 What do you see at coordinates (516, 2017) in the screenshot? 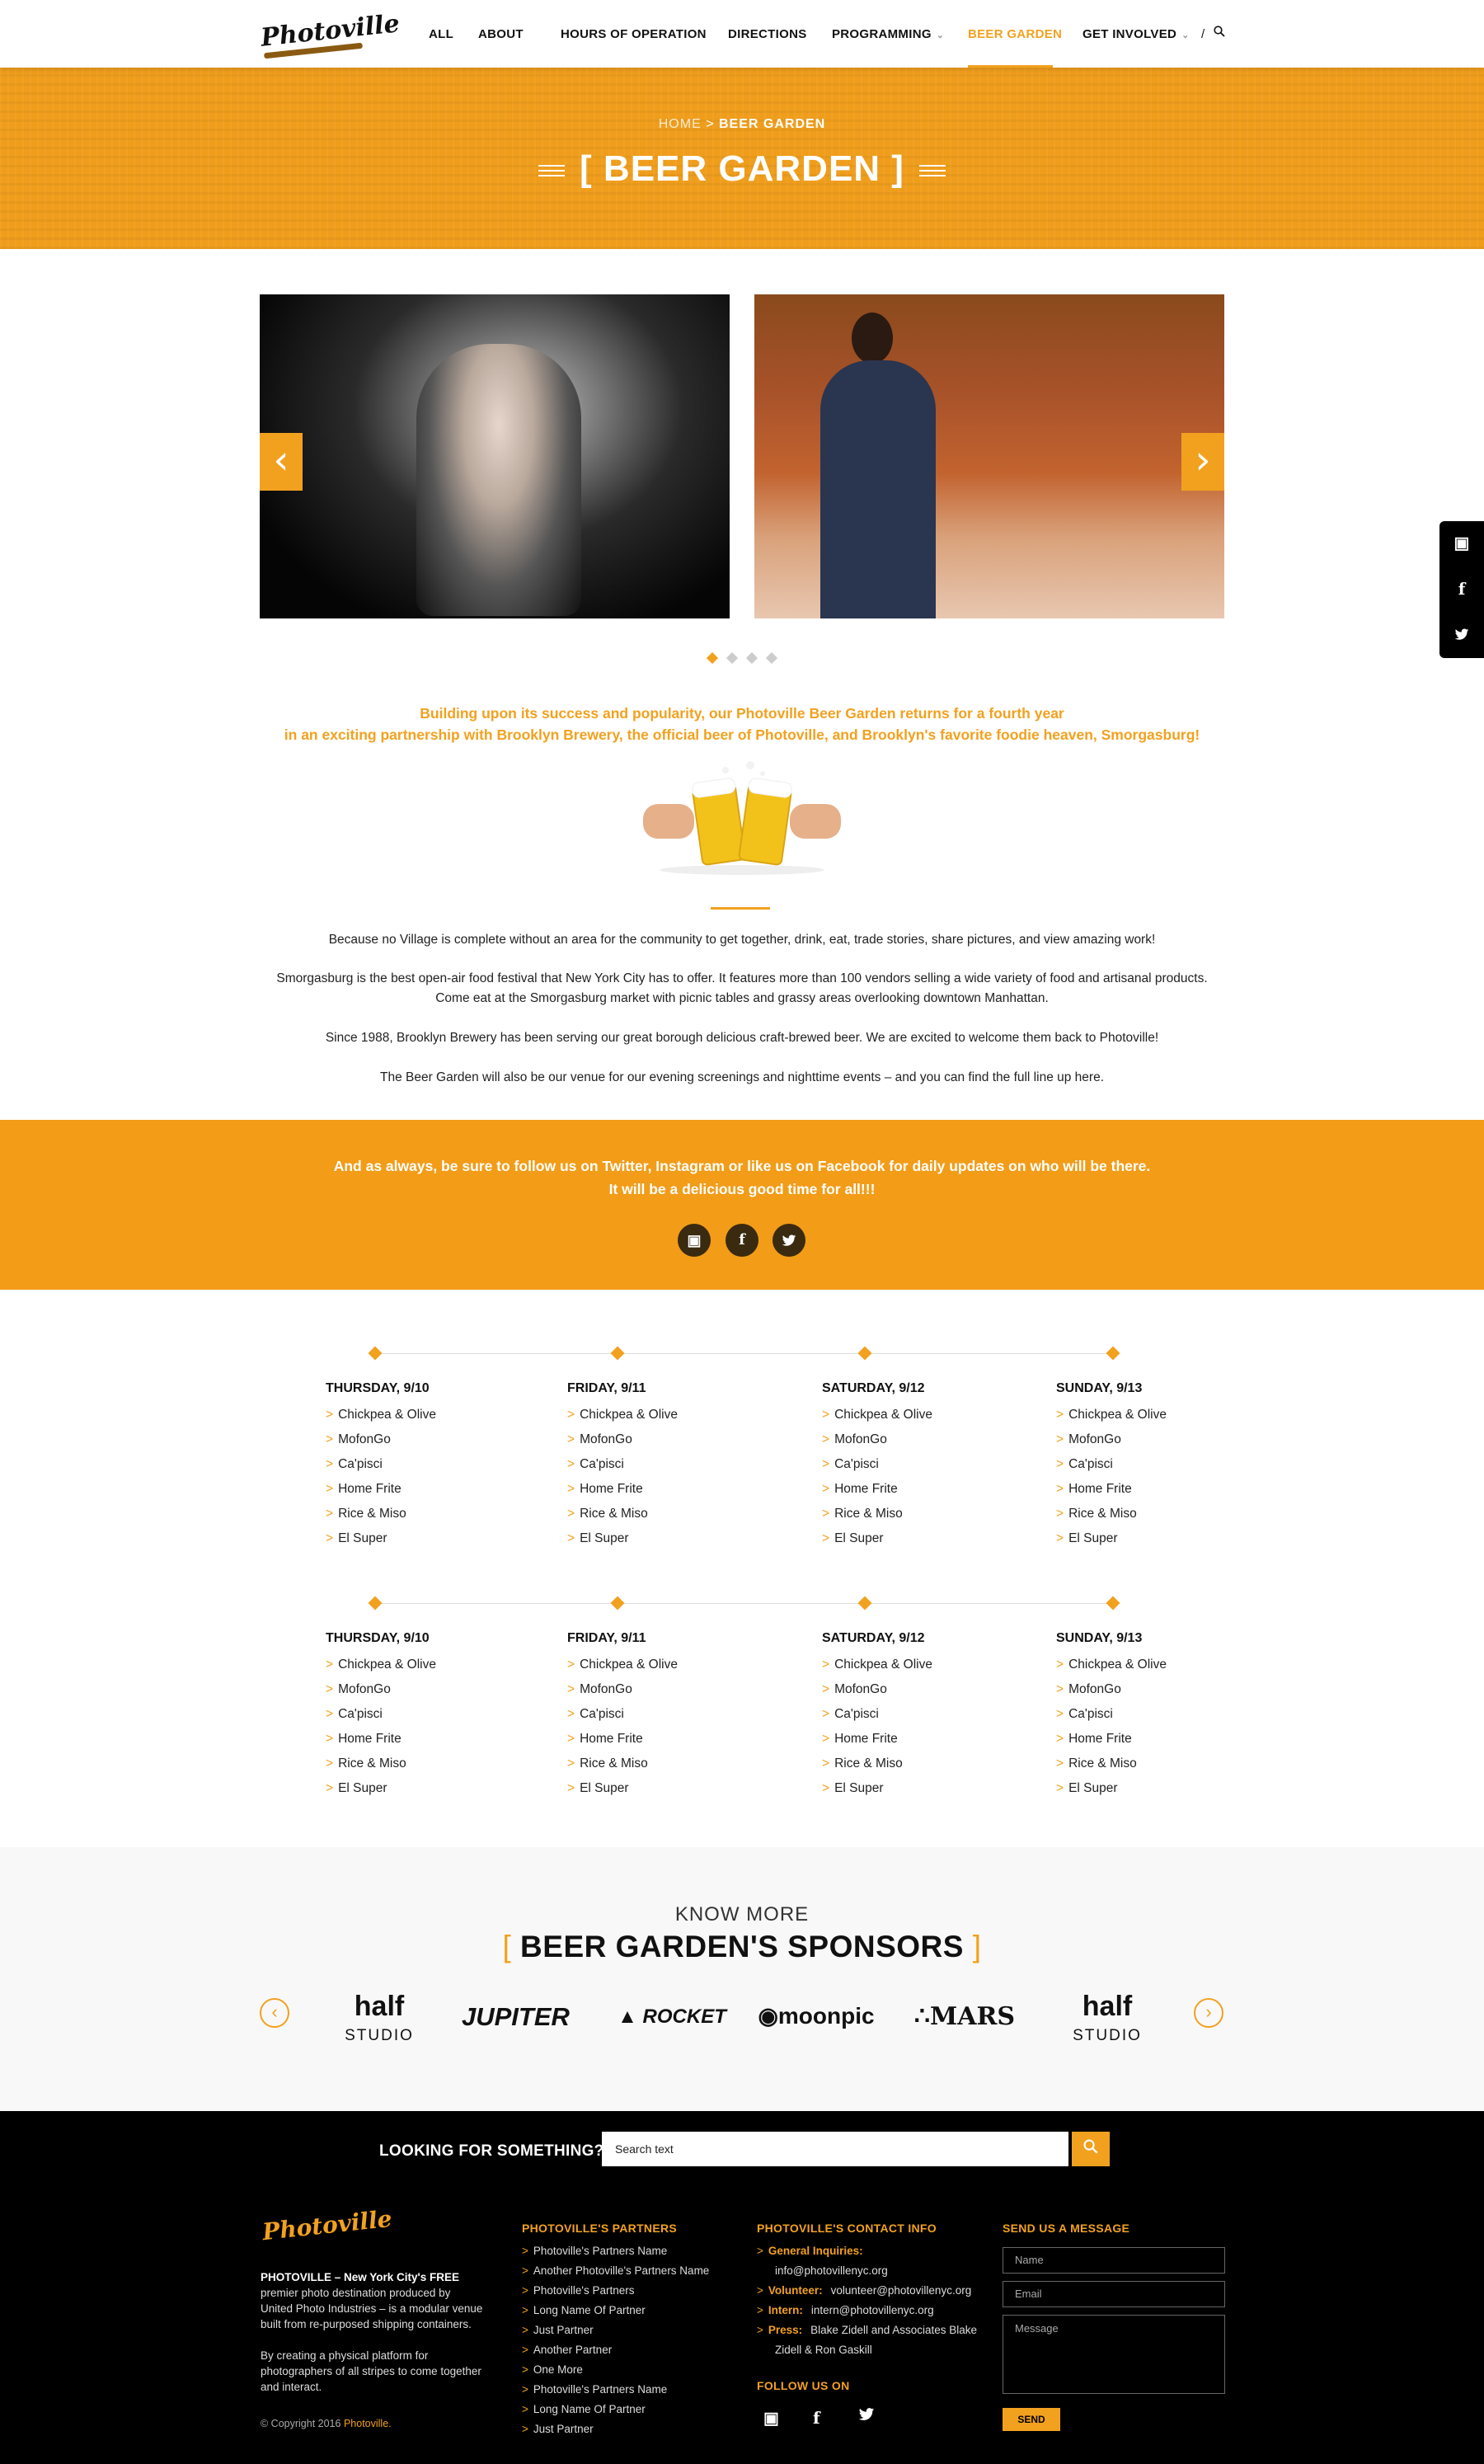
I see `sponsor-logo-jupiter: JUPITER` at bounding box center [516, 2017].